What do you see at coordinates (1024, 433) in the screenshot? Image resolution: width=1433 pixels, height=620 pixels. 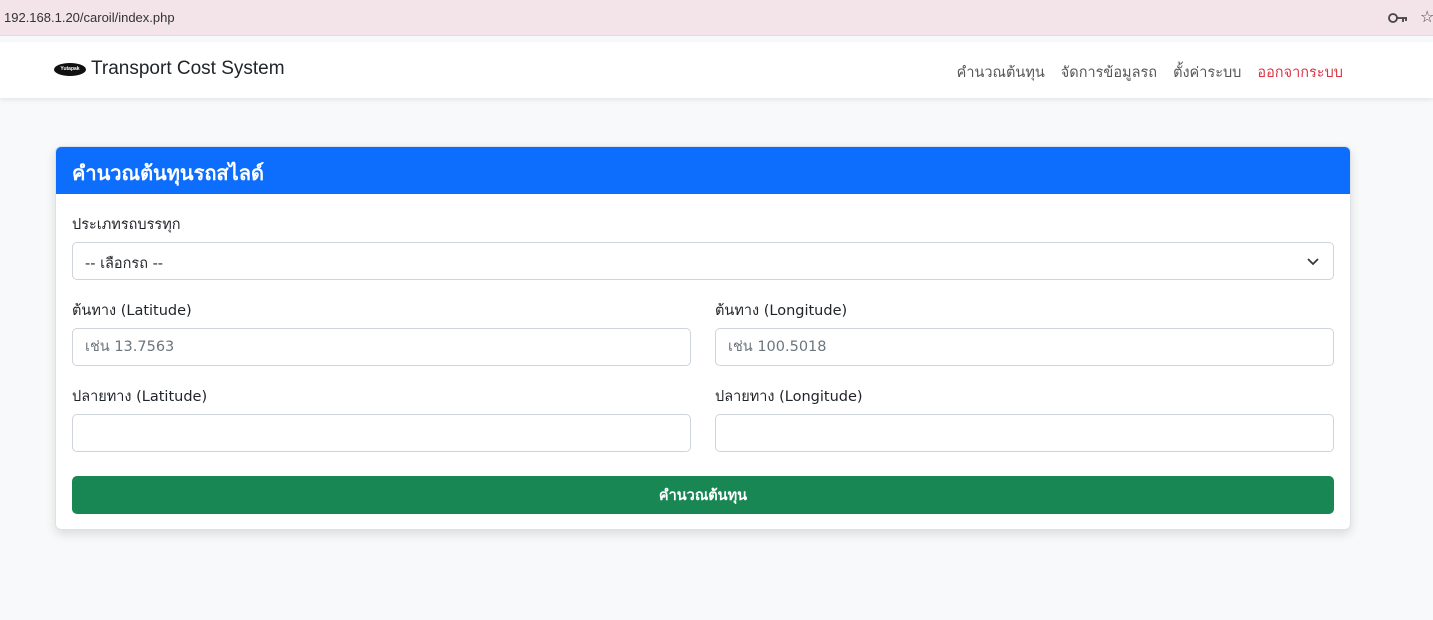 I see `dest-lng-input` at bounding box center [1024, 433].